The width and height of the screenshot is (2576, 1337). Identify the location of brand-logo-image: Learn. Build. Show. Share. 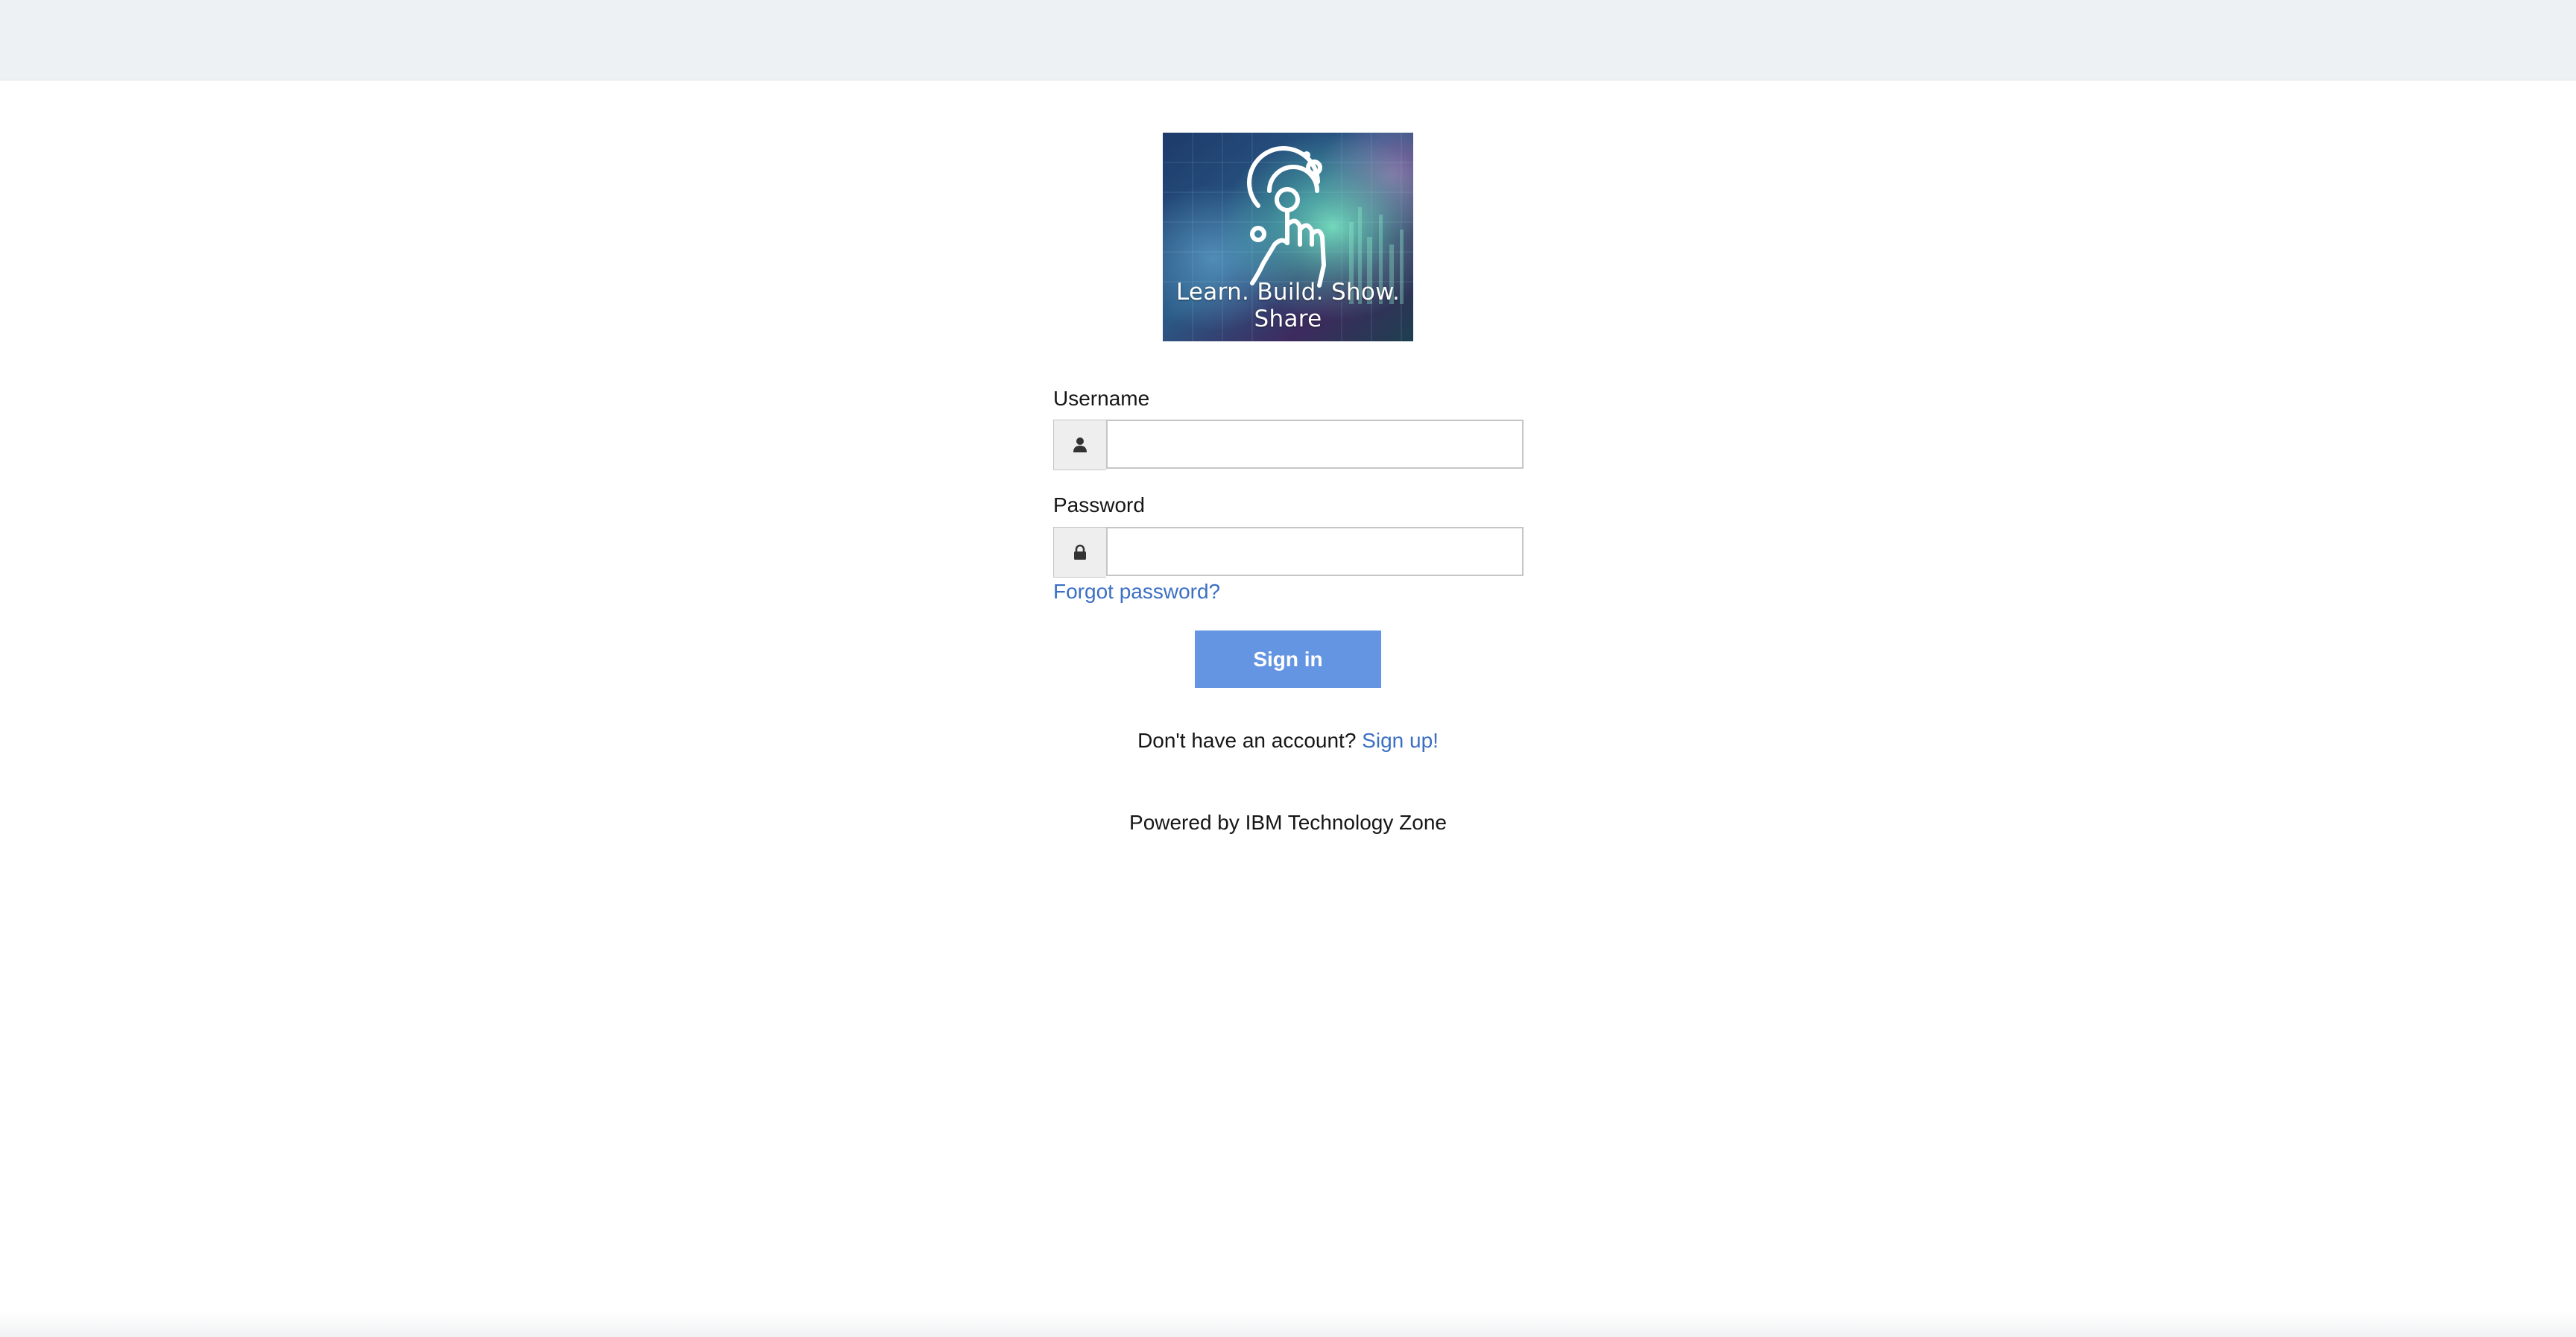
(1288, 237).